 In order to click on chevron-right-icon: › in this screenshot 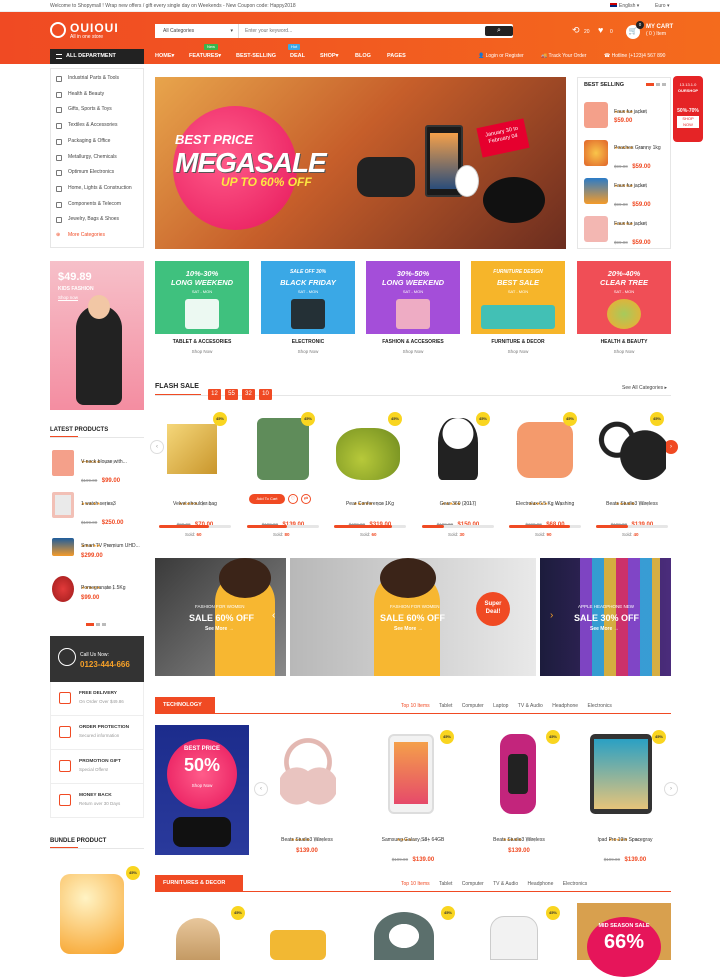, I will do `click(551, 615)`.